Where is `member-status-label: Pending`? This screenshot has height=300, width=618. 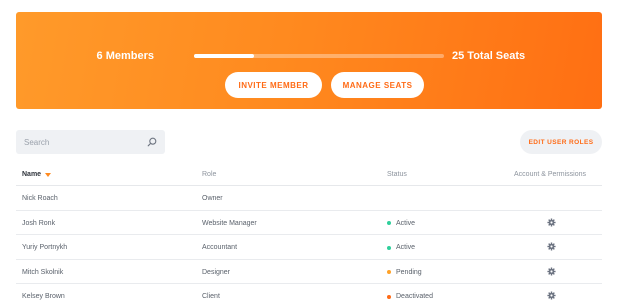 member-status-label: Pending is located at coordinates (409, 272).